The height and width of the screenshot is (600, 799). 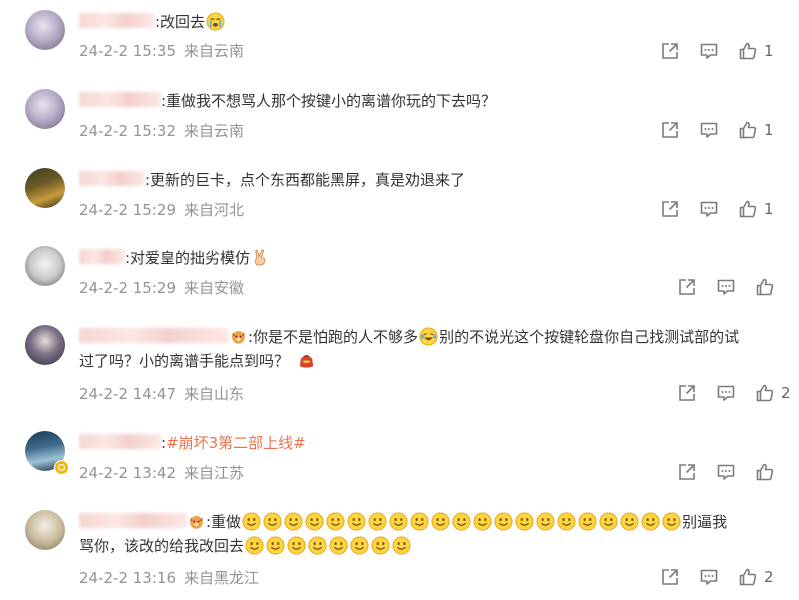 I want to click on comment-content: :对爱皇的拙劣模仿, so click(x=188, y=258).